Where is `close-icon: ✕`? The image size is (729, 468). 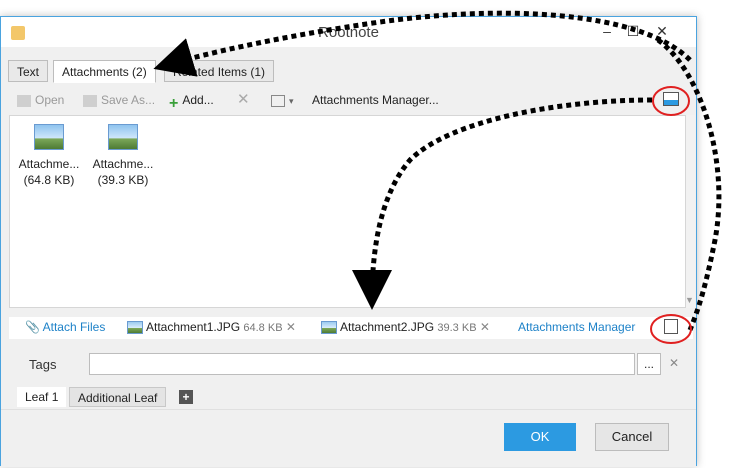
close-icon: ✕ is located at coordinates (662, 31).